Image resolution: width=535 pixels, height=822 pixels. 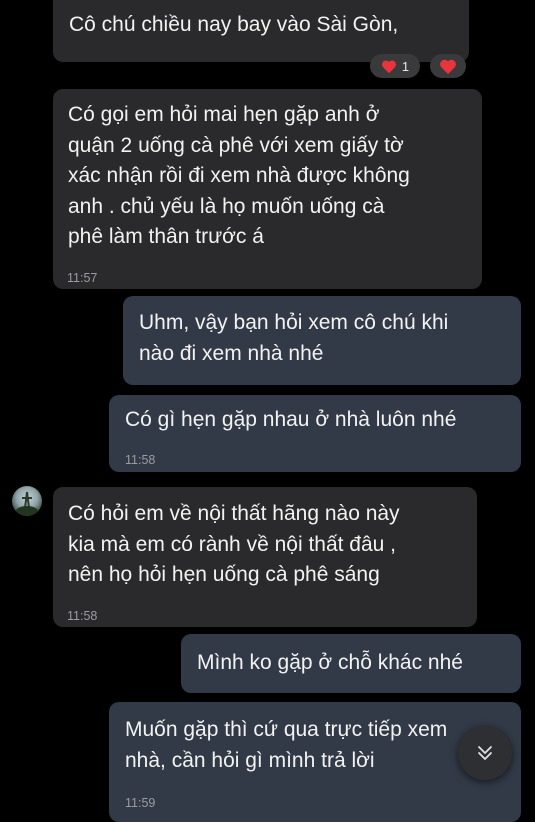 I want to click on avatar-image, so click(x=27, y=503).